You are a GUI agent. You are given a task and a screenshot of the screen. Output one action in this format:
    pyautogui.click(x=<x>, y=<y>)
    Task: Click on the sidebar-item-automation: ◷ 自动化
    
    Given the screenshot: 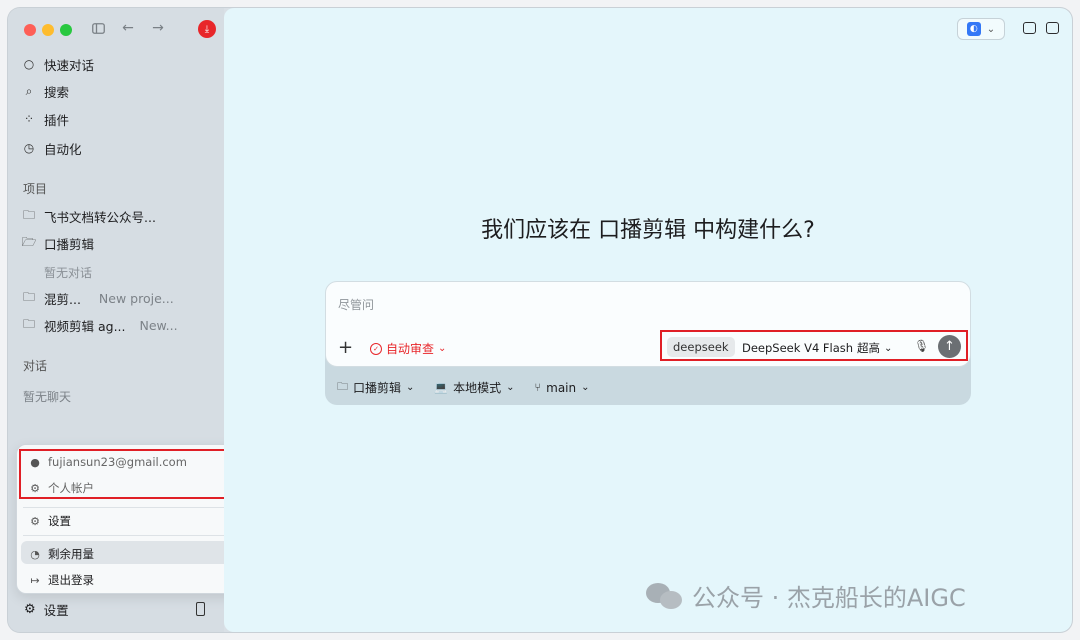 What is the action you would take?
    pyautogui.click(x=52, y=148)
    